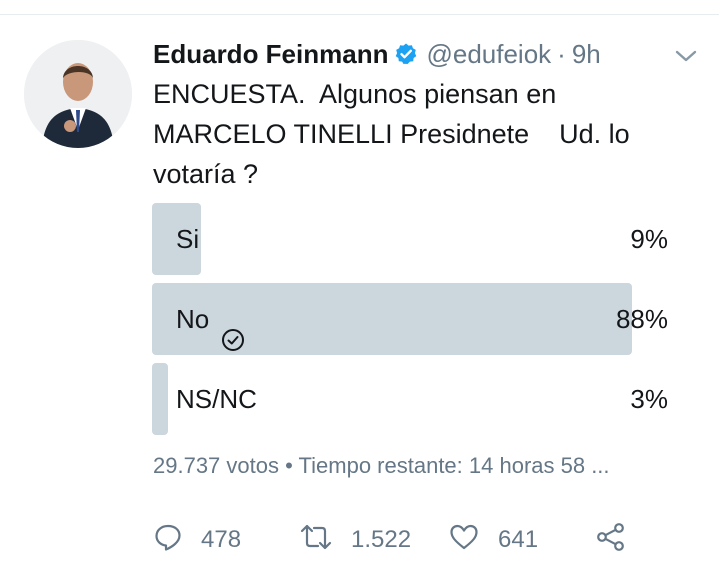  What do you see at coordinates (641, 319) in the screenshot?
I see `poll-option-percent: 88%` at bounding box center [641, 319].